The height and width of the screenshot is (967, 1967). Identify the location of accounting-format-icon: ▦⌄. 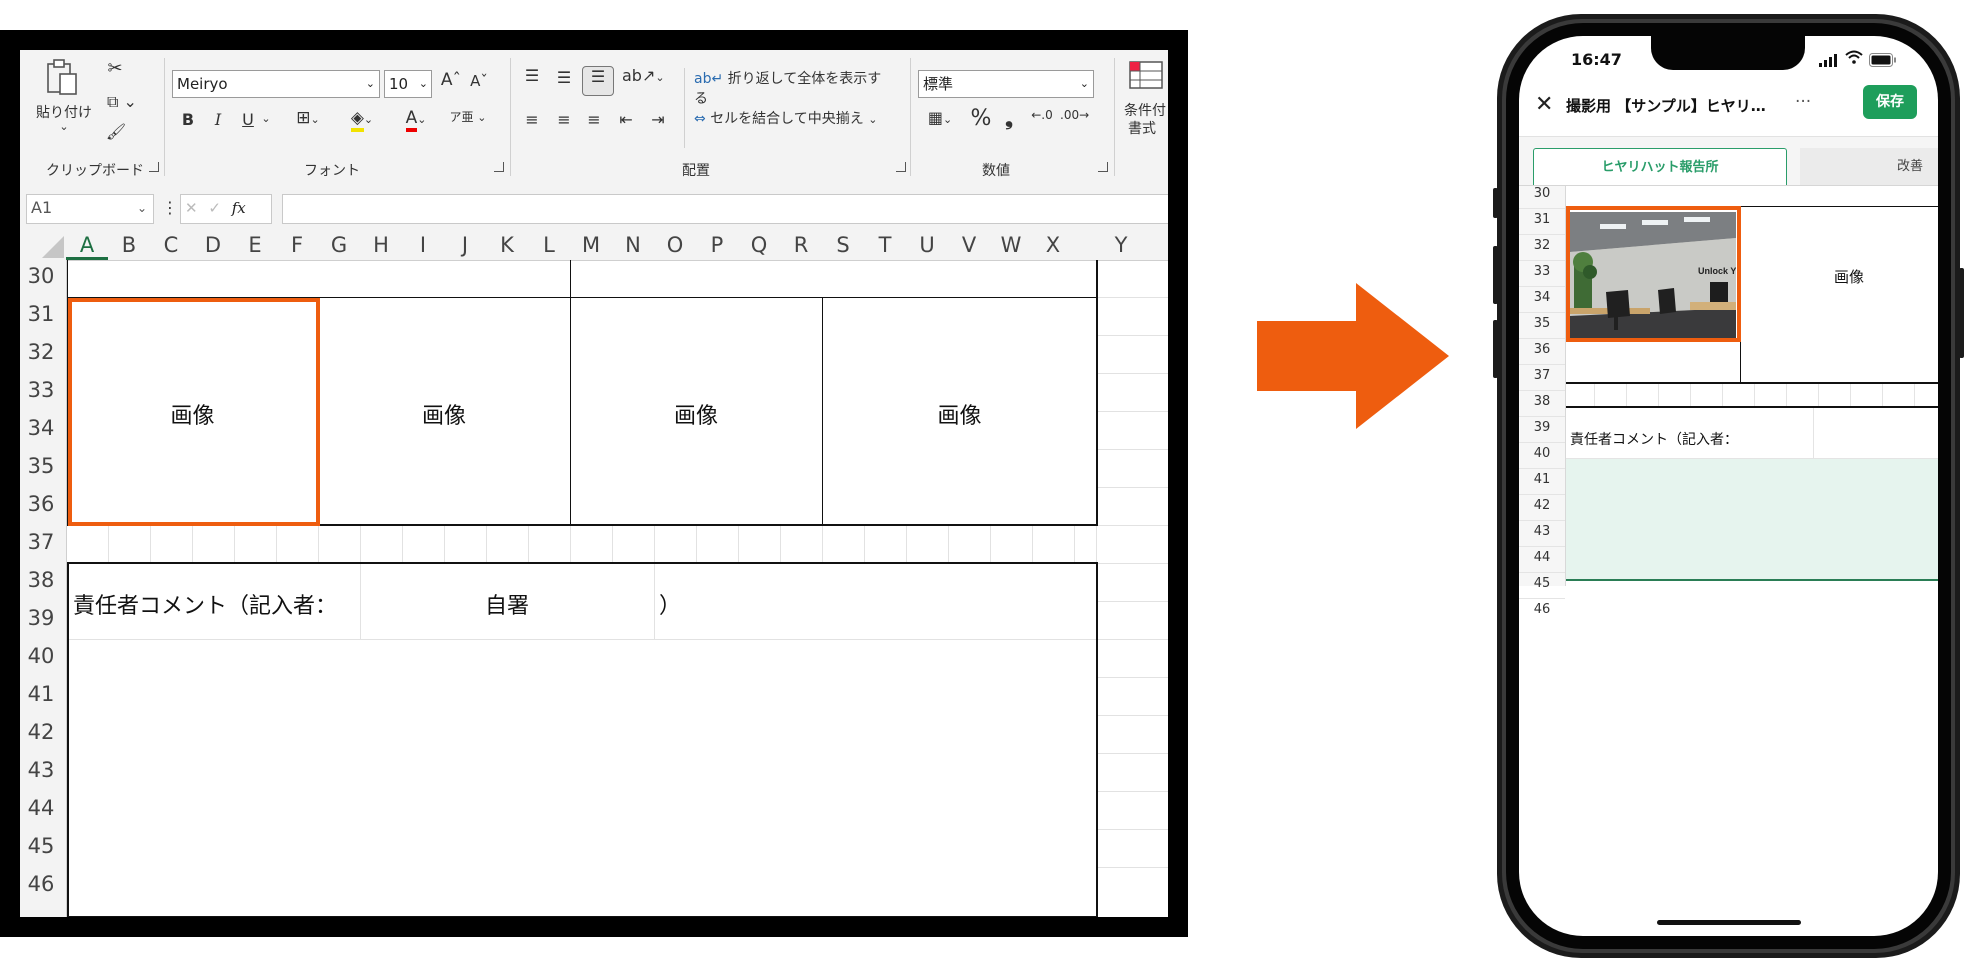
(940, 117).